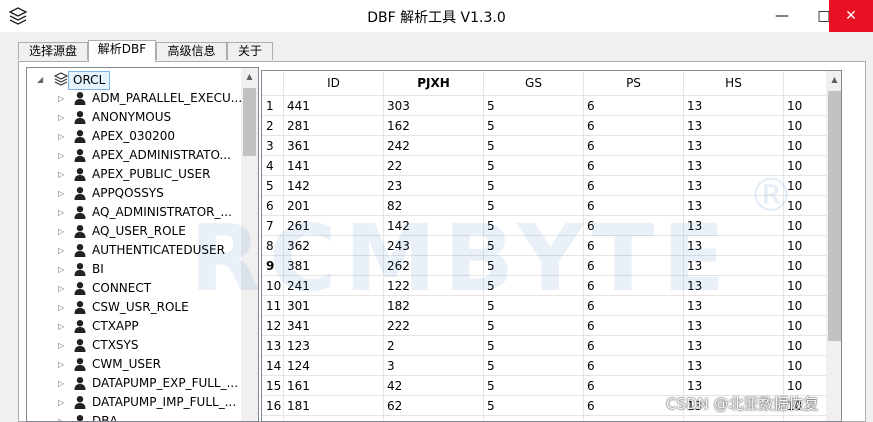 This screenshot has width=873, height=422. What do you see at coordinates (334, 206) in the screenshot?
I see `table-cell: 201` at bounding box center [334, 206].